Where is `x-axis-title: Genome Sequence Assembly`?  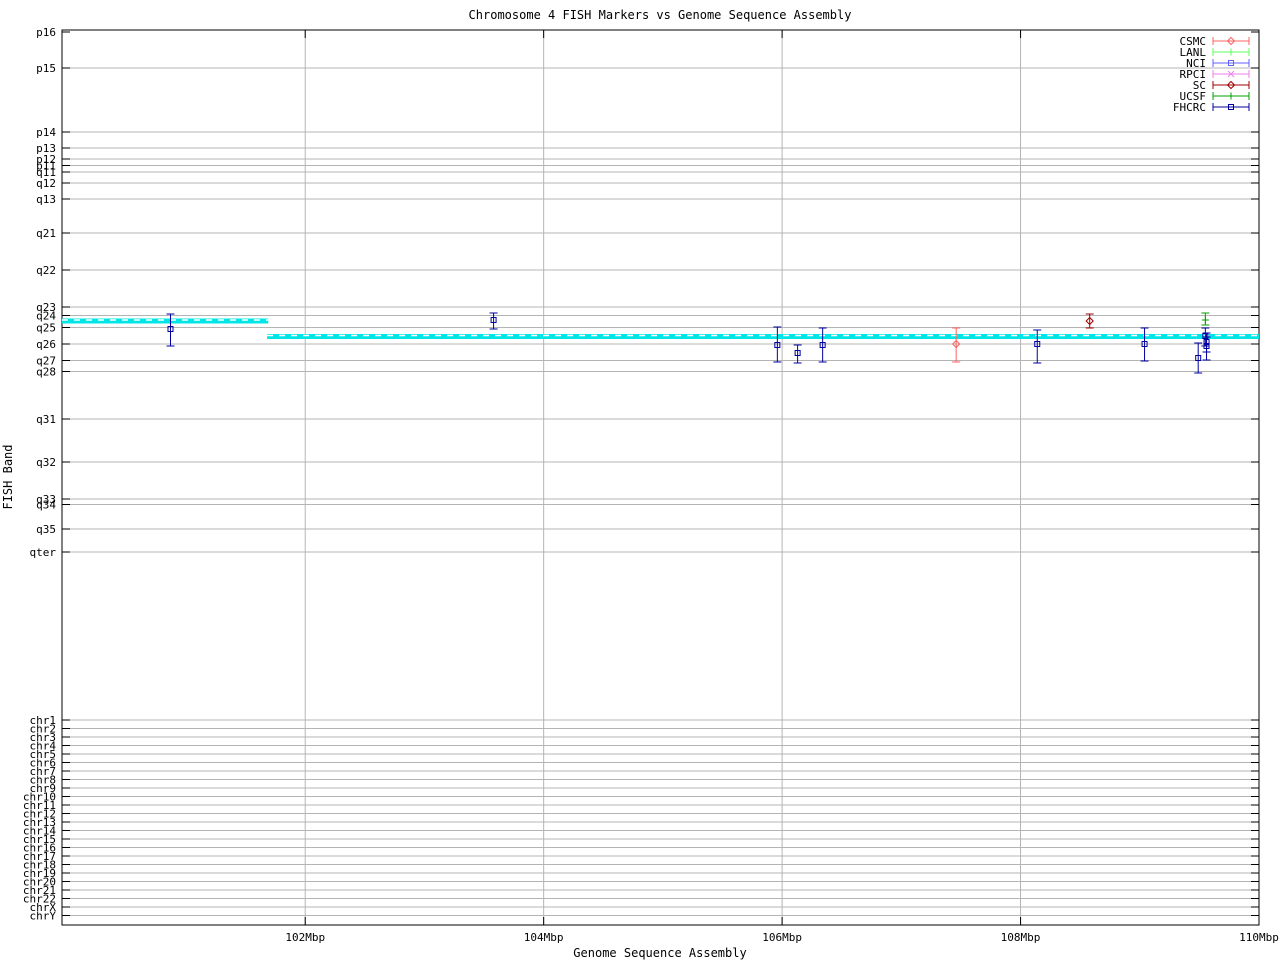
x-axis-title: Genome Sequence Assembly is located at coordinates (659, 953).